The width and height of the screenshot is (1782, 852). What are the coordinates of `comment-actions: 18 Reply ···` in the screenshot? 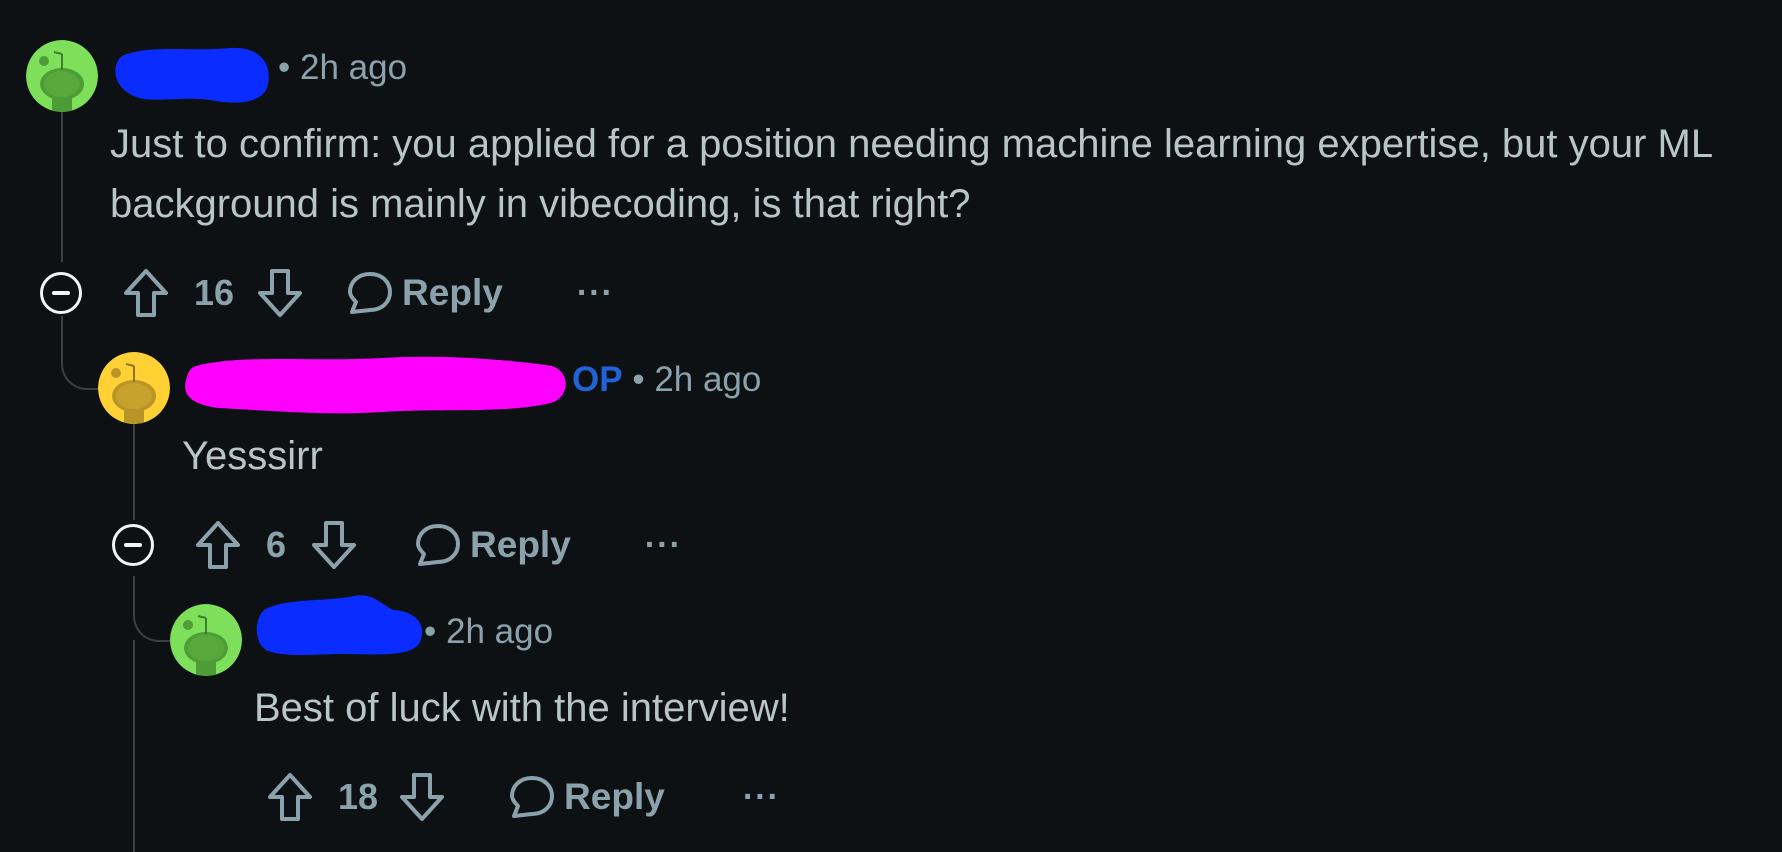 It's located at (523, 797).